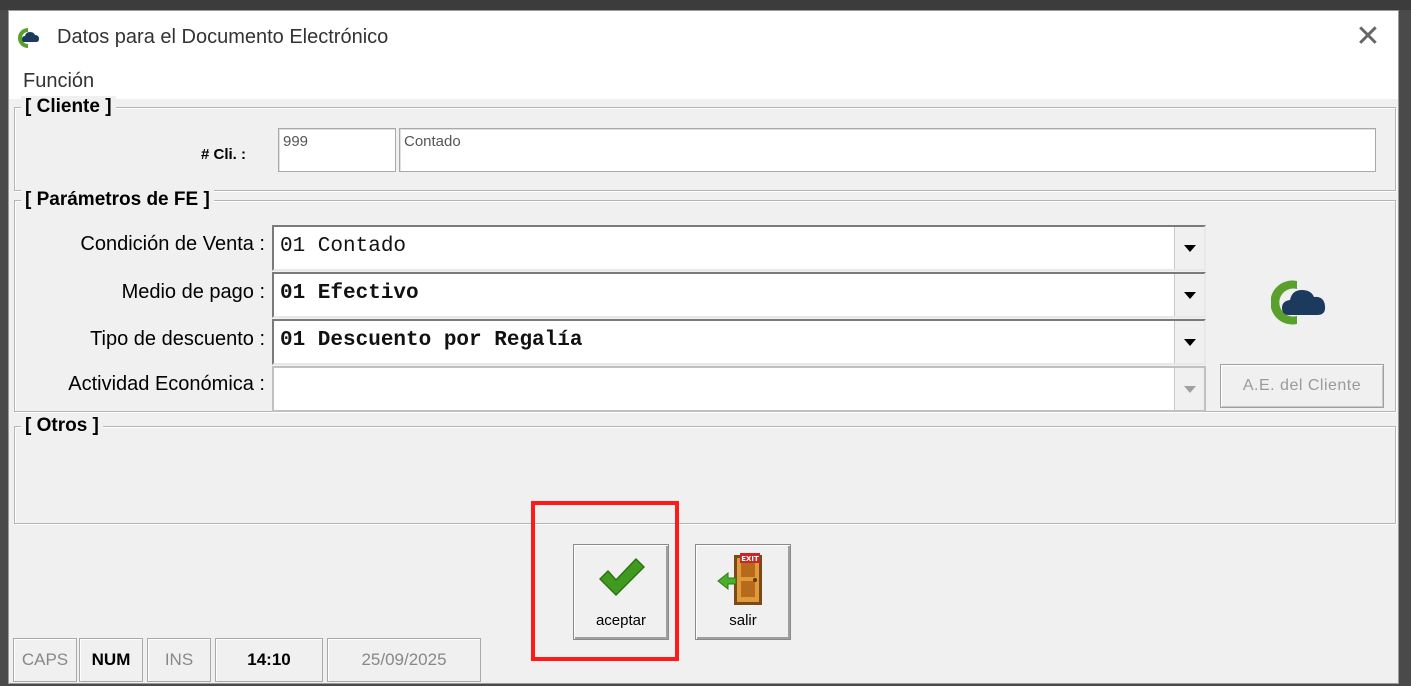 This screenshot has height=686, width=1411. Describe the element at coordinates (703, 81) in the screenshot. I see `menu-bar: Función` at that location.